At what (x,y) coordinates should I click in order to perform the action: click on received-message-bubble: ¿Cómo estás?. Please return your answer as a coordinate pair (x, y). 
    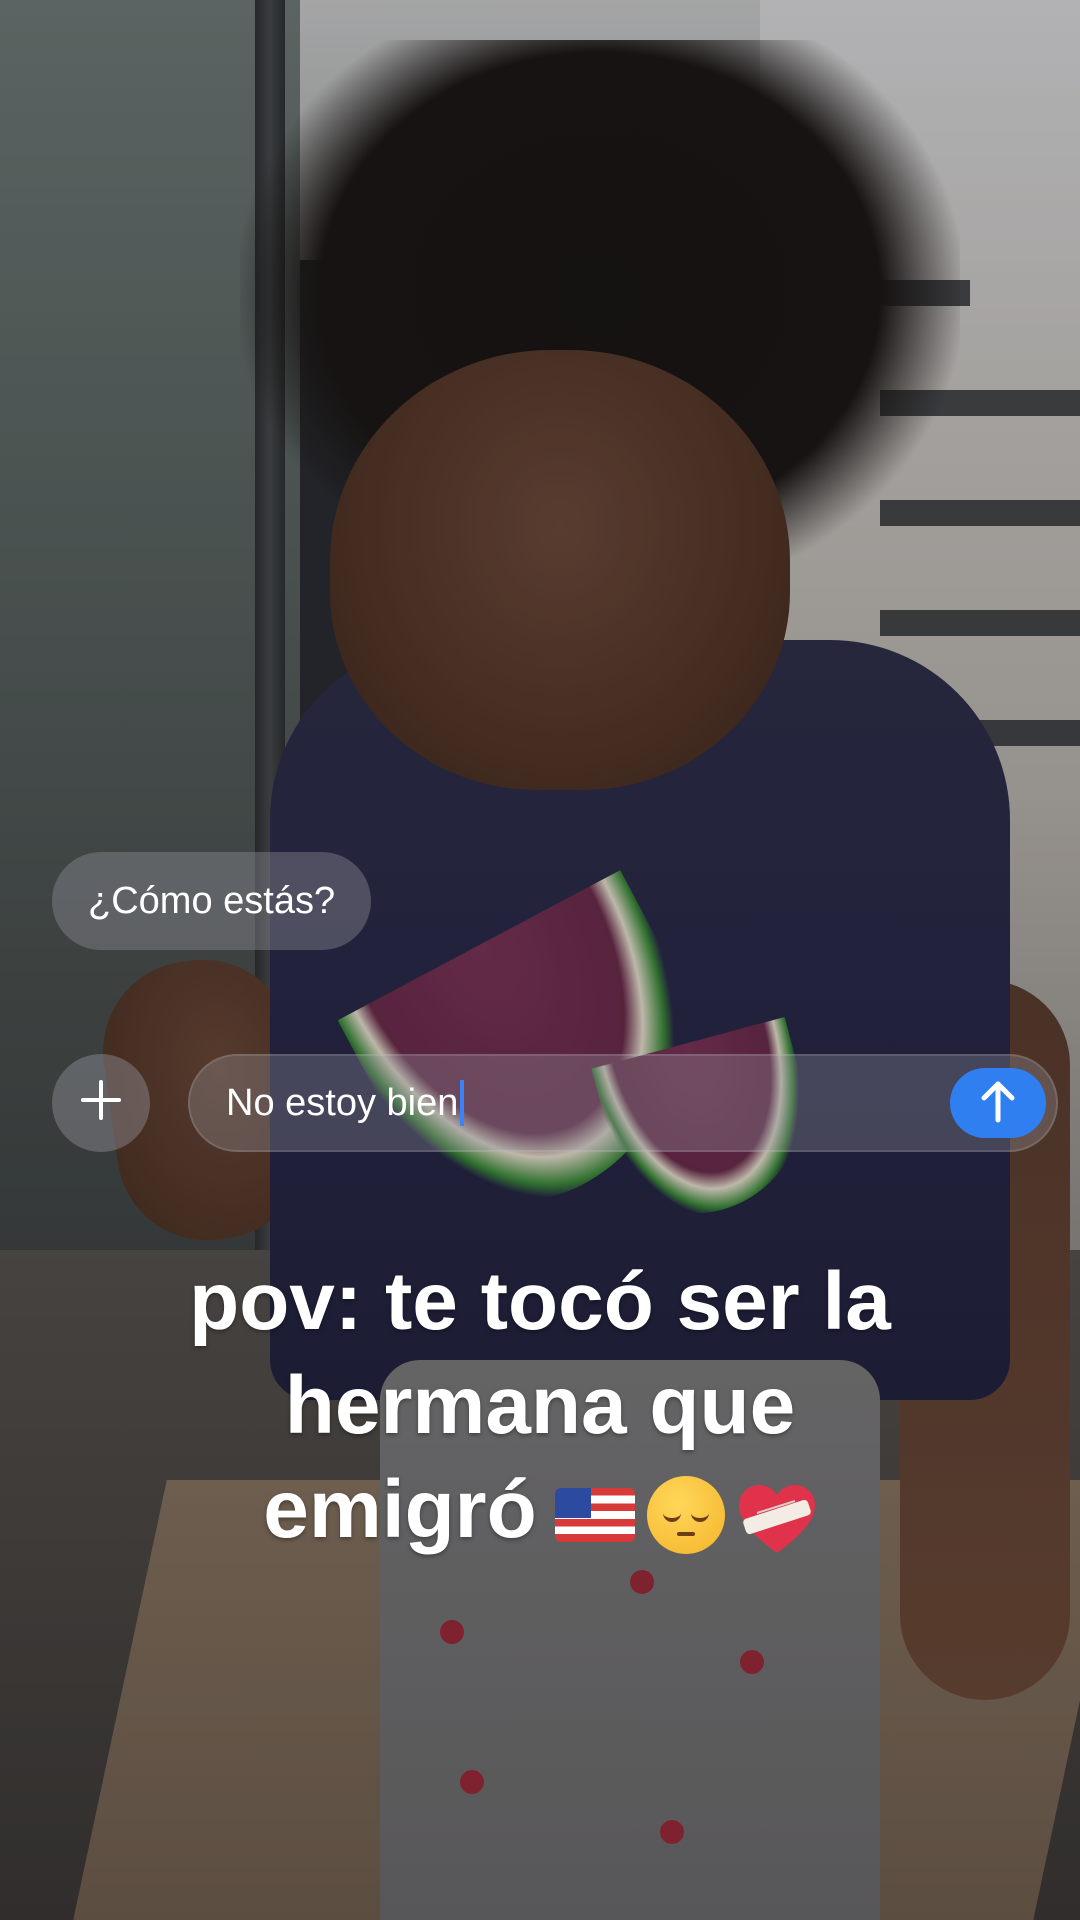
    Looking at the image, I should click on (212, 901).